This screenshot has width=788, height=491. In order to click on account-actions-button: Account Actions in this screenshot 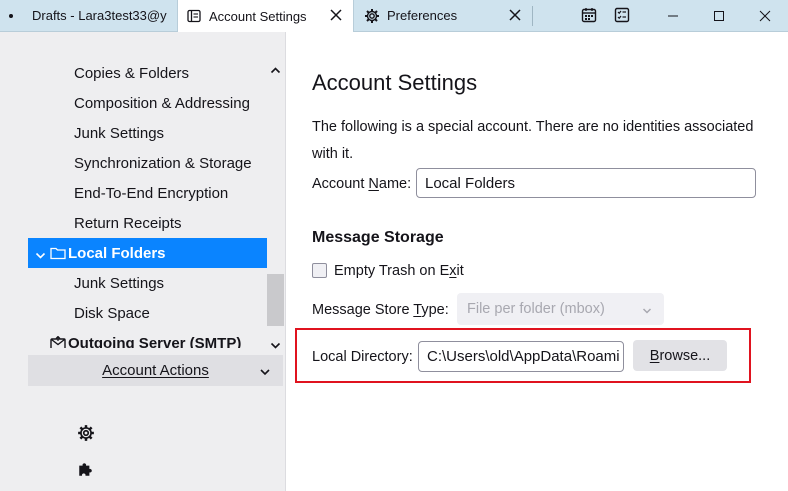, I will do `click(155, 370)`.